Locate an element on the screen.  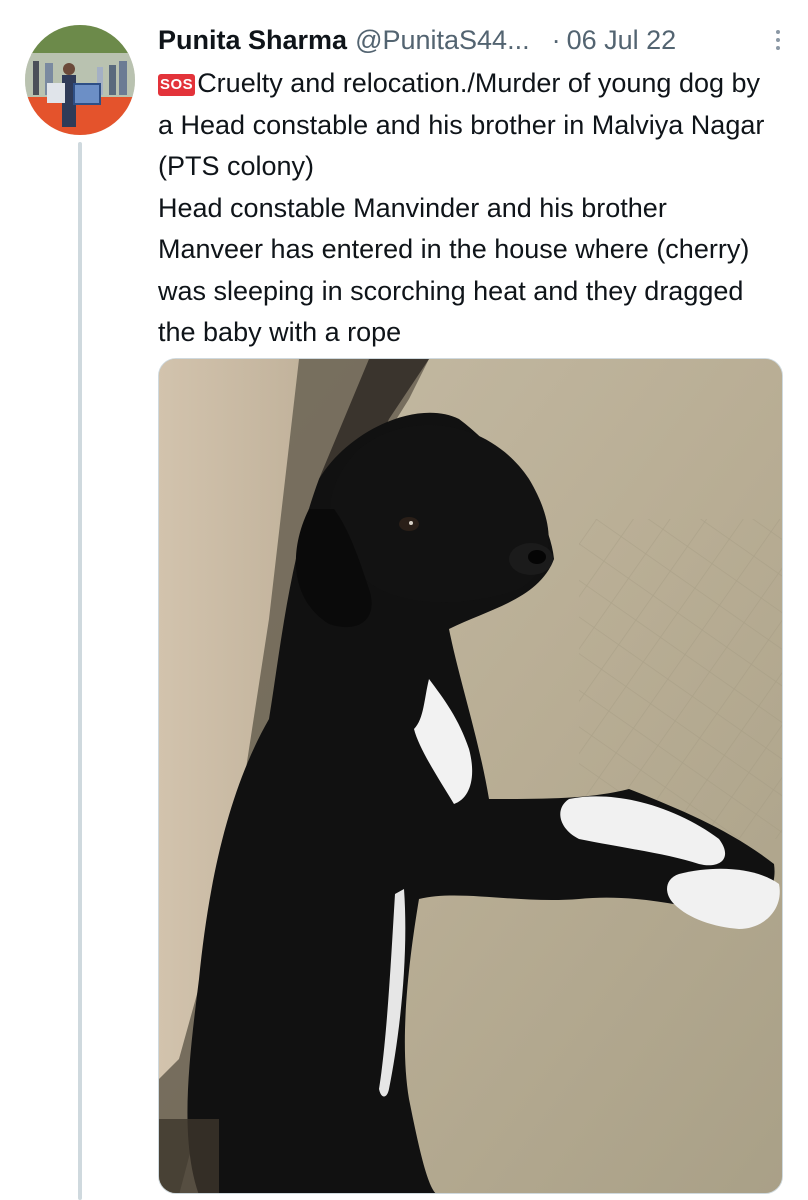
avatar-photo is located at coordinates (80, 80).